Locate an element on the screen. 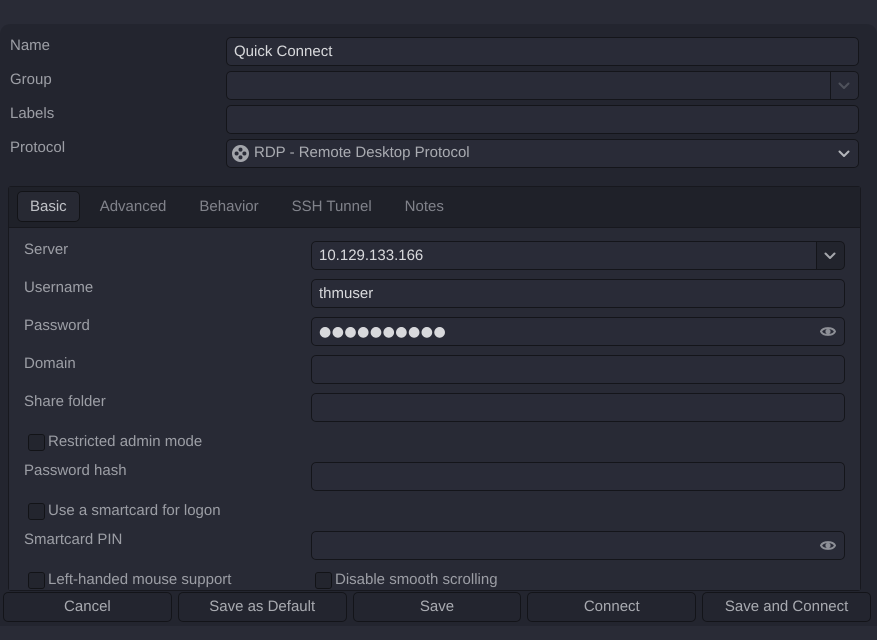  checkbox-label: Disable smooth scrolling is located at coordinates (416, 580).